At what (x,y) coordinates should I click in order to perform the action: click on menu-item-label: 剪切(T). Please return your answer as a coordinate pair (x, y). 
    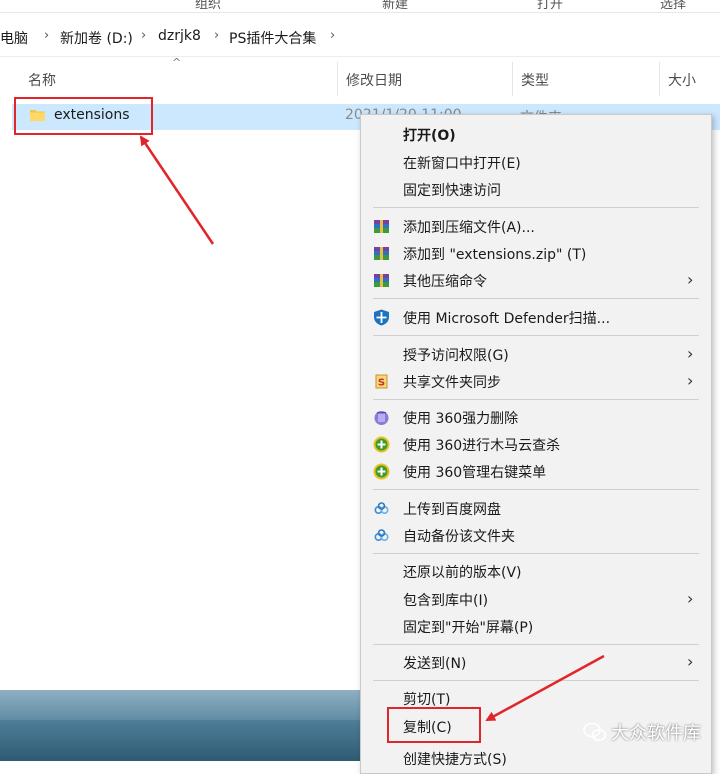
    Looking at the image, I should click on (427, 700).